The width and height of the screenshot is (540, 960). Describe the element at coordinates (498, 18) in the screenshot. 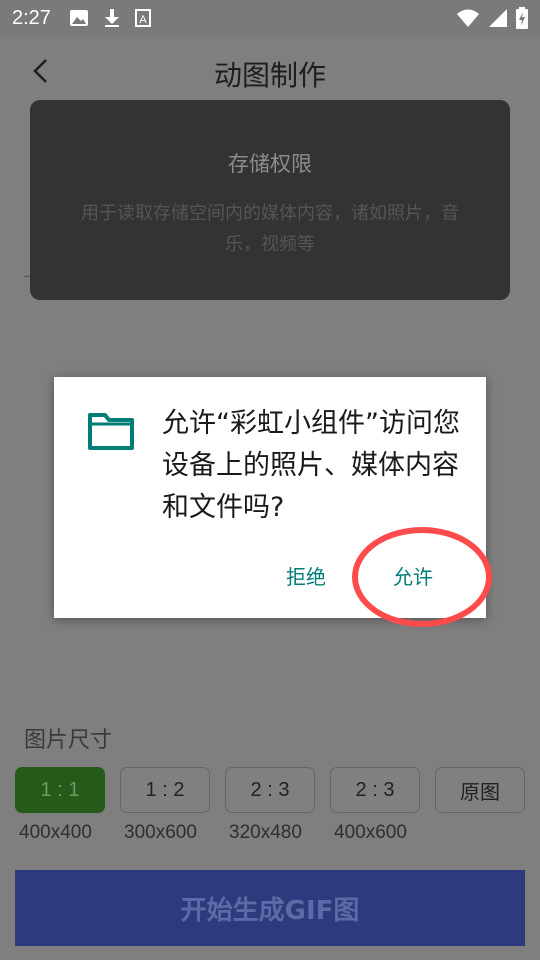

I see `signal-icon` at that location.